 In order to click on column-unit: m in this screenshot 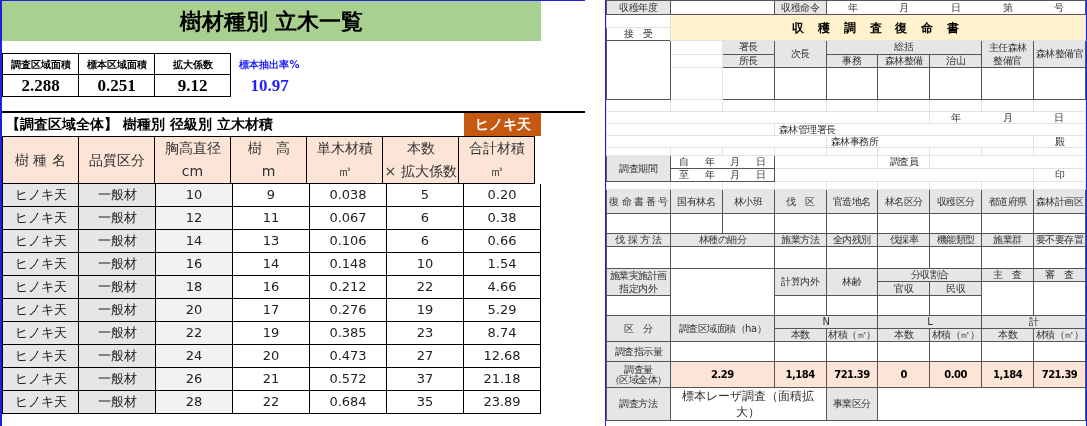, I will do `click(268, 171)`.